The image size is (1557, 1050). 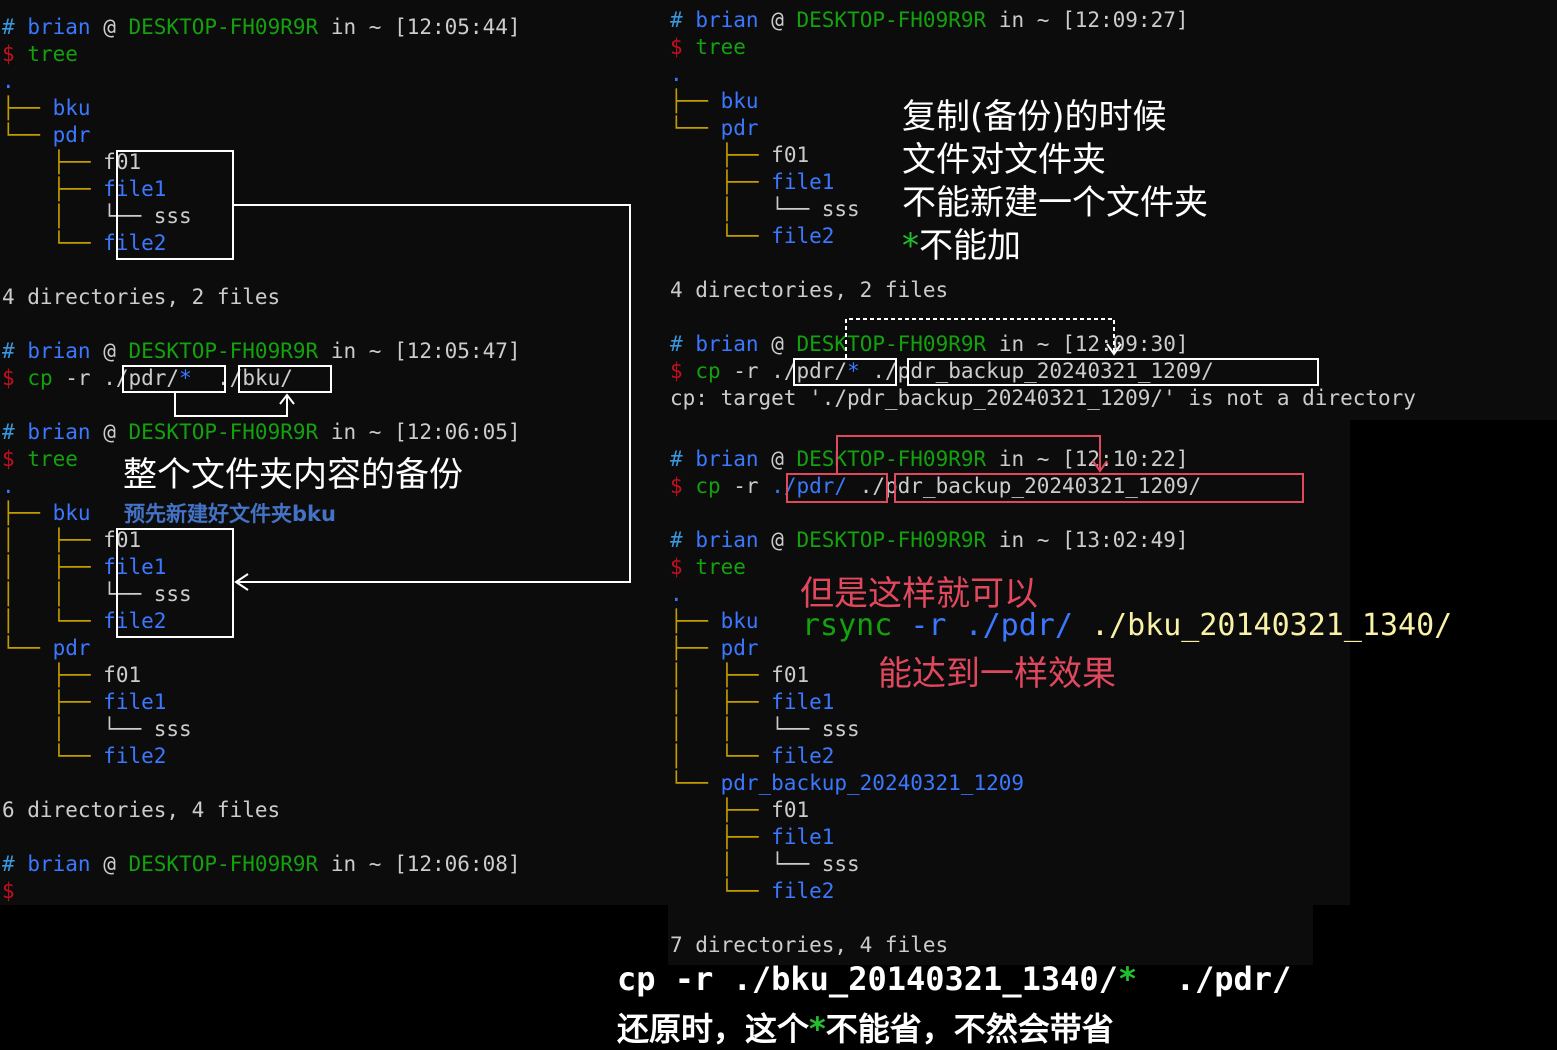 What do you see at coordinates (1233, 979) in the screenshot?
I see `restore-dst: ./pdr/` at bounding box center [1233, 979].